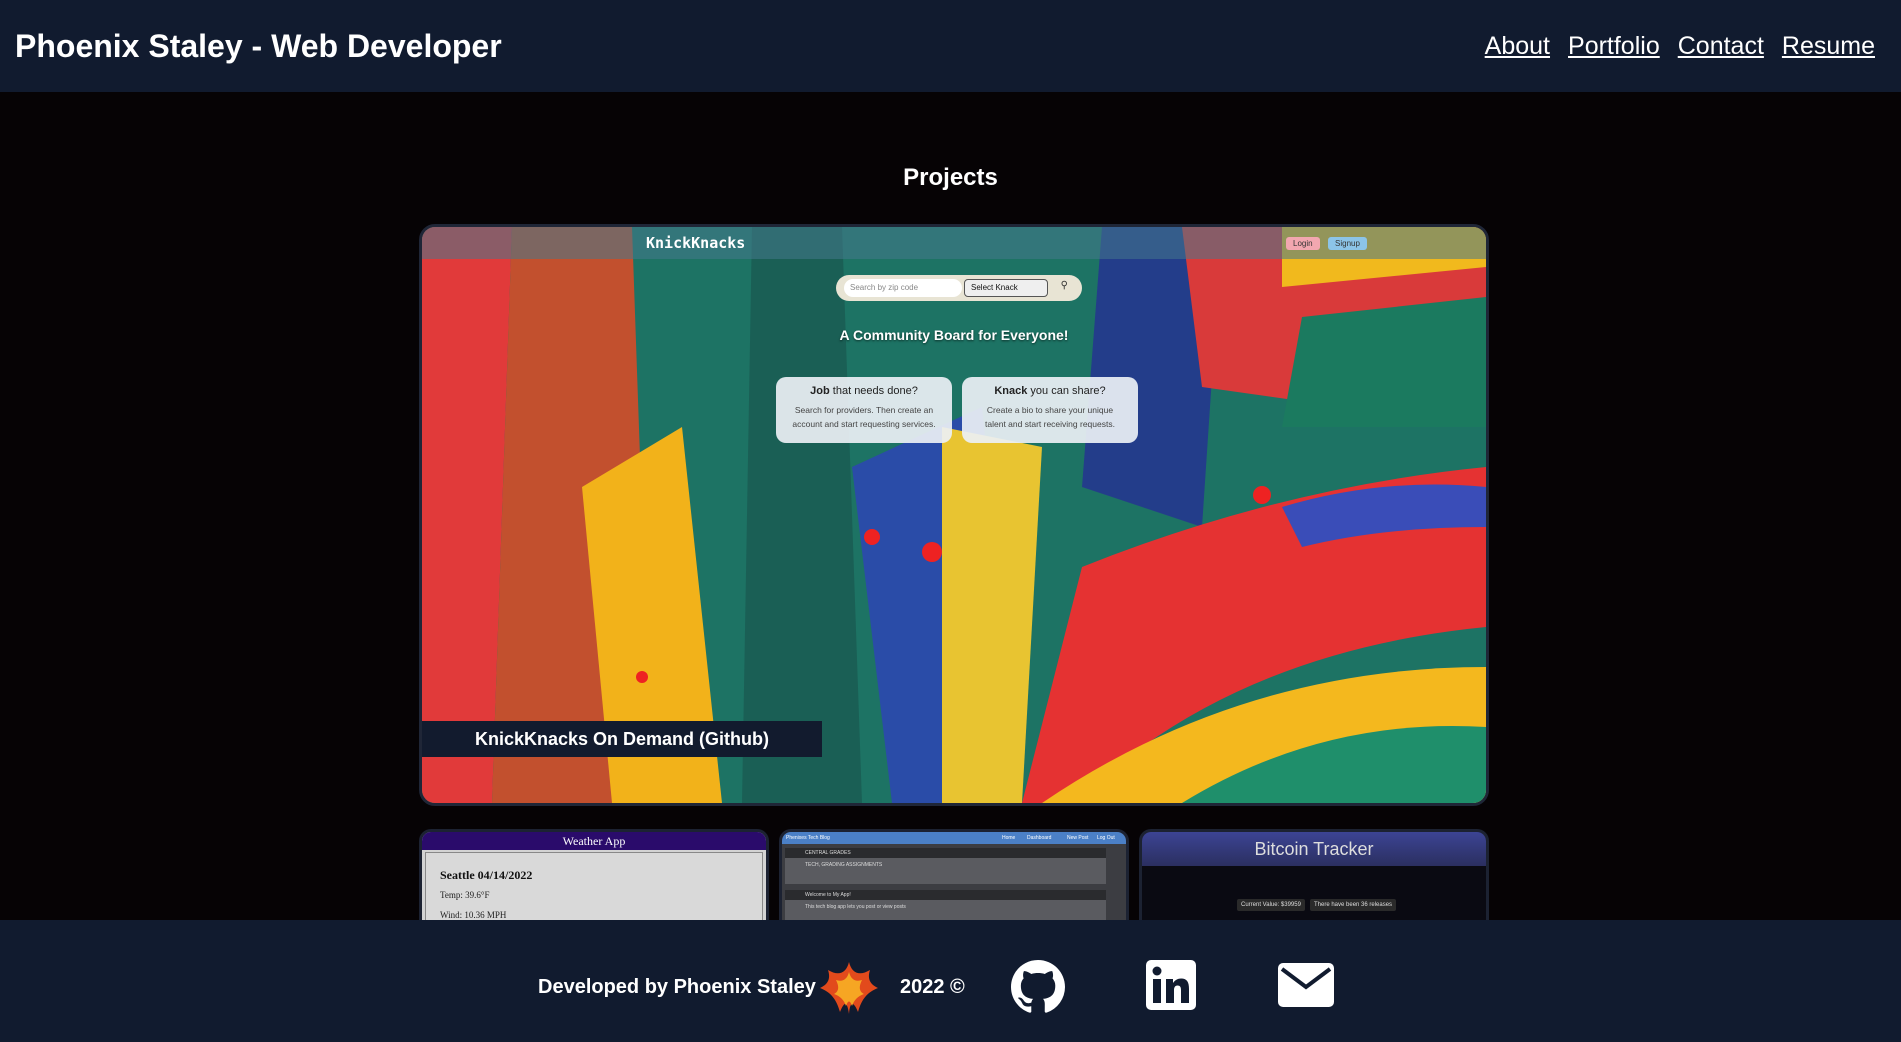 This screenshot has height=1042, width=1901. I want to click on blog-post: CENTRAL GRADES TECH, GRADING ASSIGNMENTS, so click(945, 866).